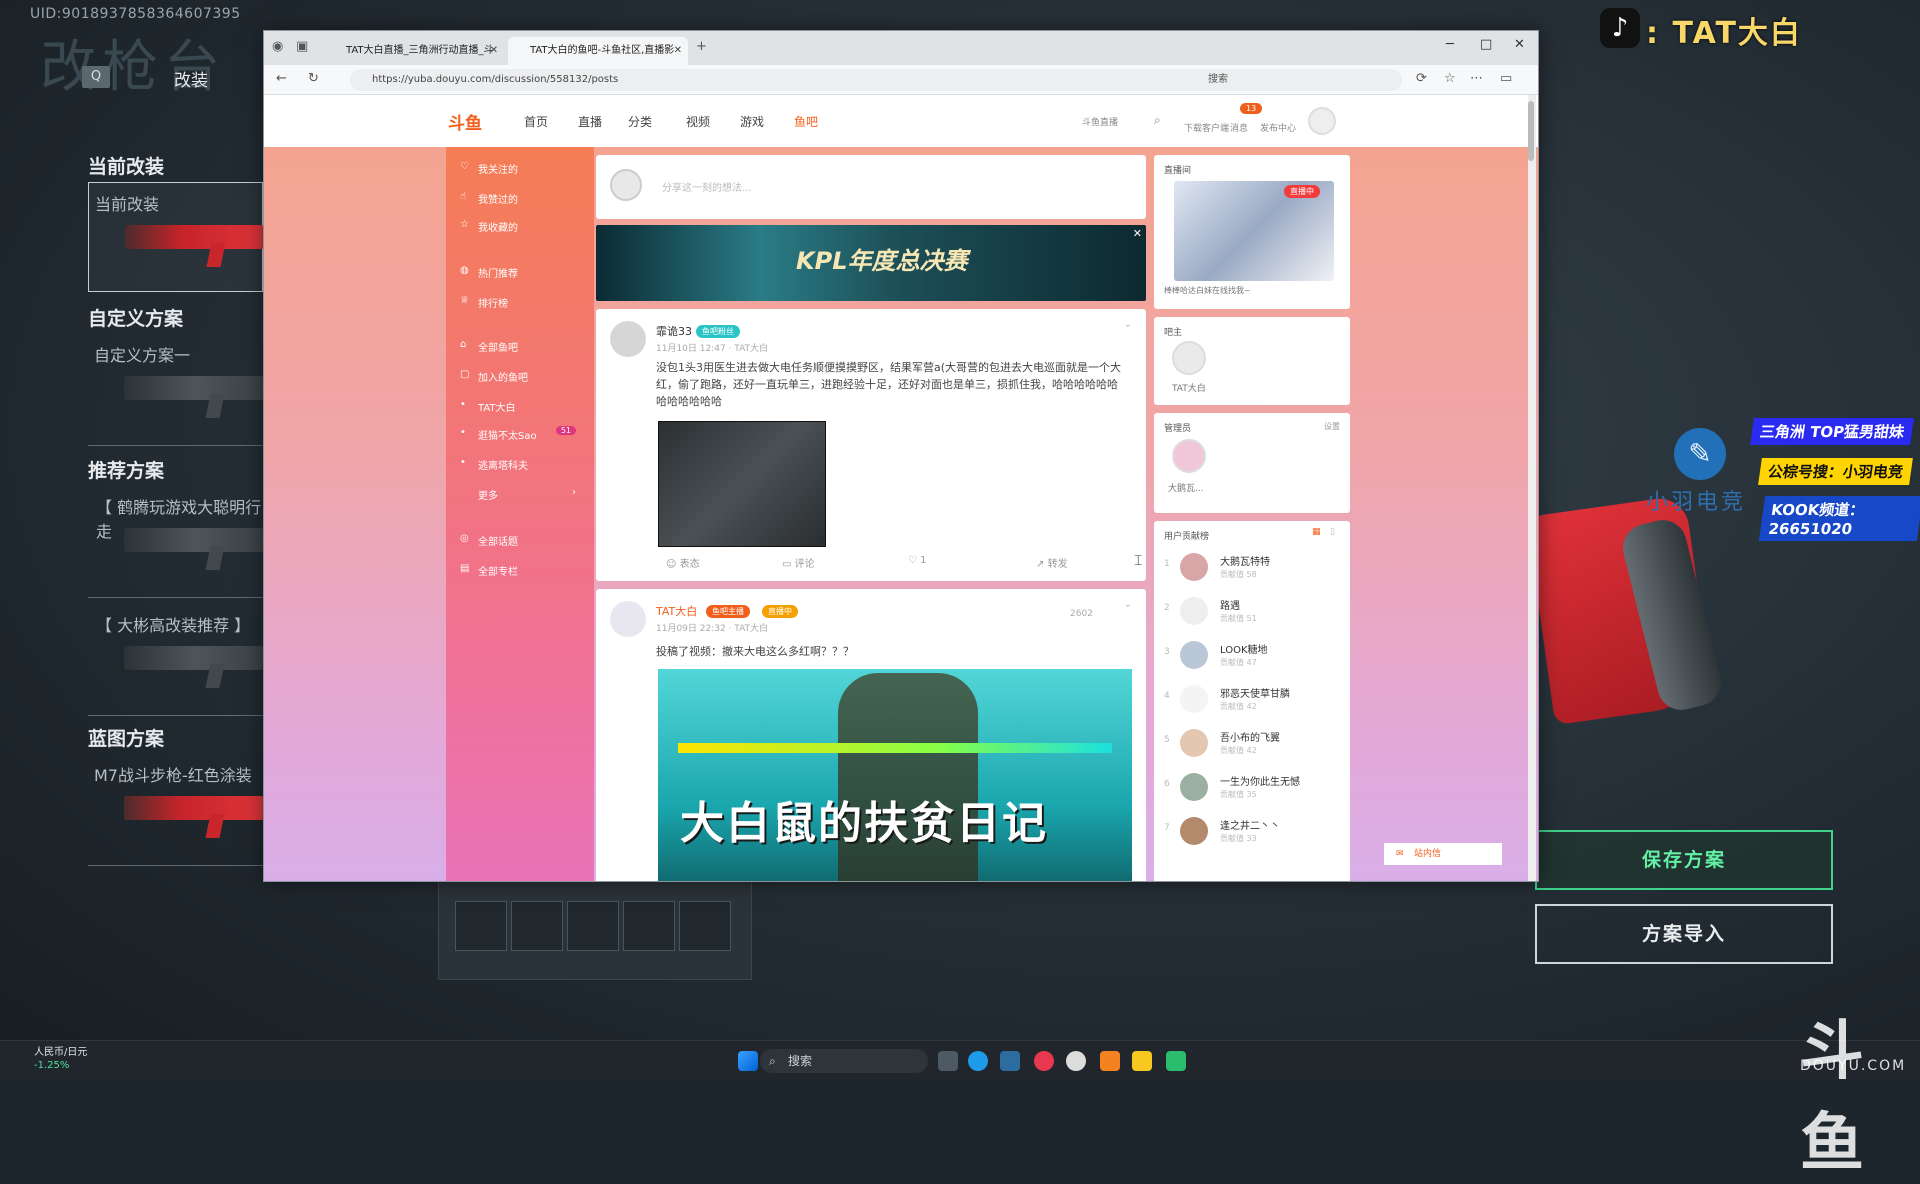 This screenshot has height=1184, width=1920. I want to click on nav-yuba: 鱼吧, so click(806, 121).